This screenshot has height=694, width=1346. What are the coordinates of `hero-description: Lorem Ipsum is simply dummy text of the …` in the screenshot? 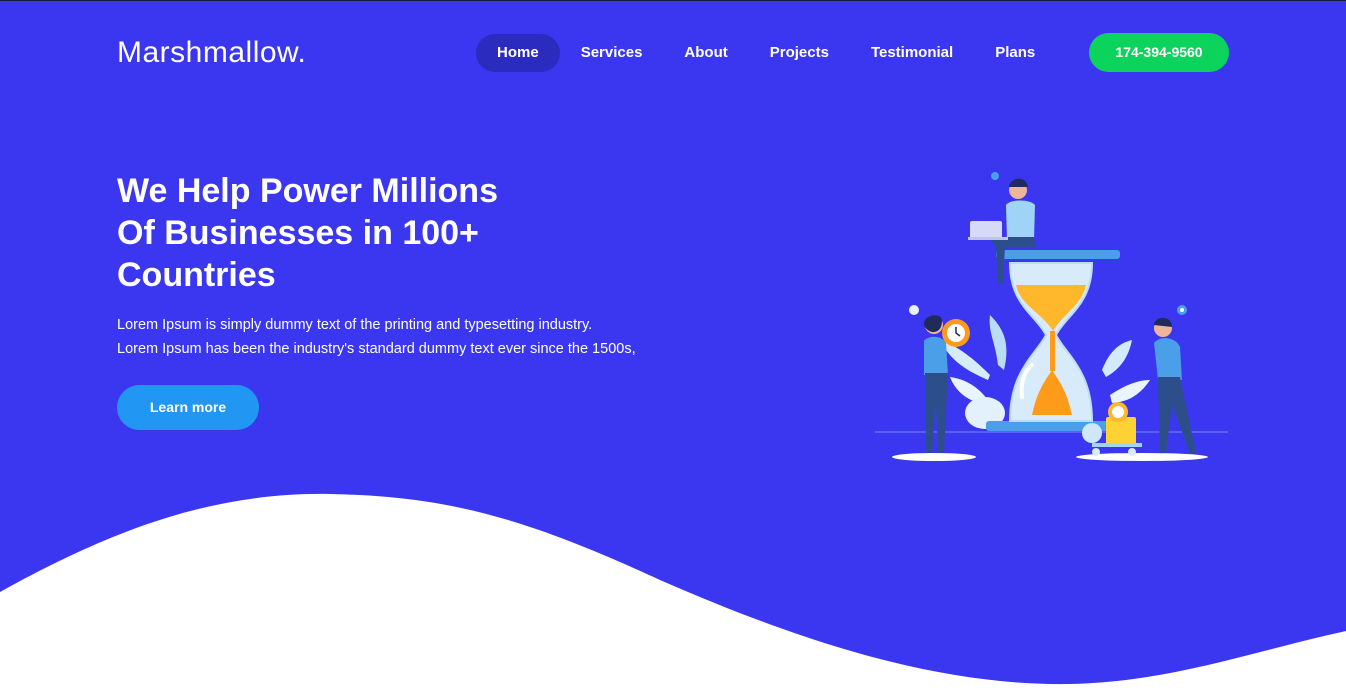 It's located at (417, 337).